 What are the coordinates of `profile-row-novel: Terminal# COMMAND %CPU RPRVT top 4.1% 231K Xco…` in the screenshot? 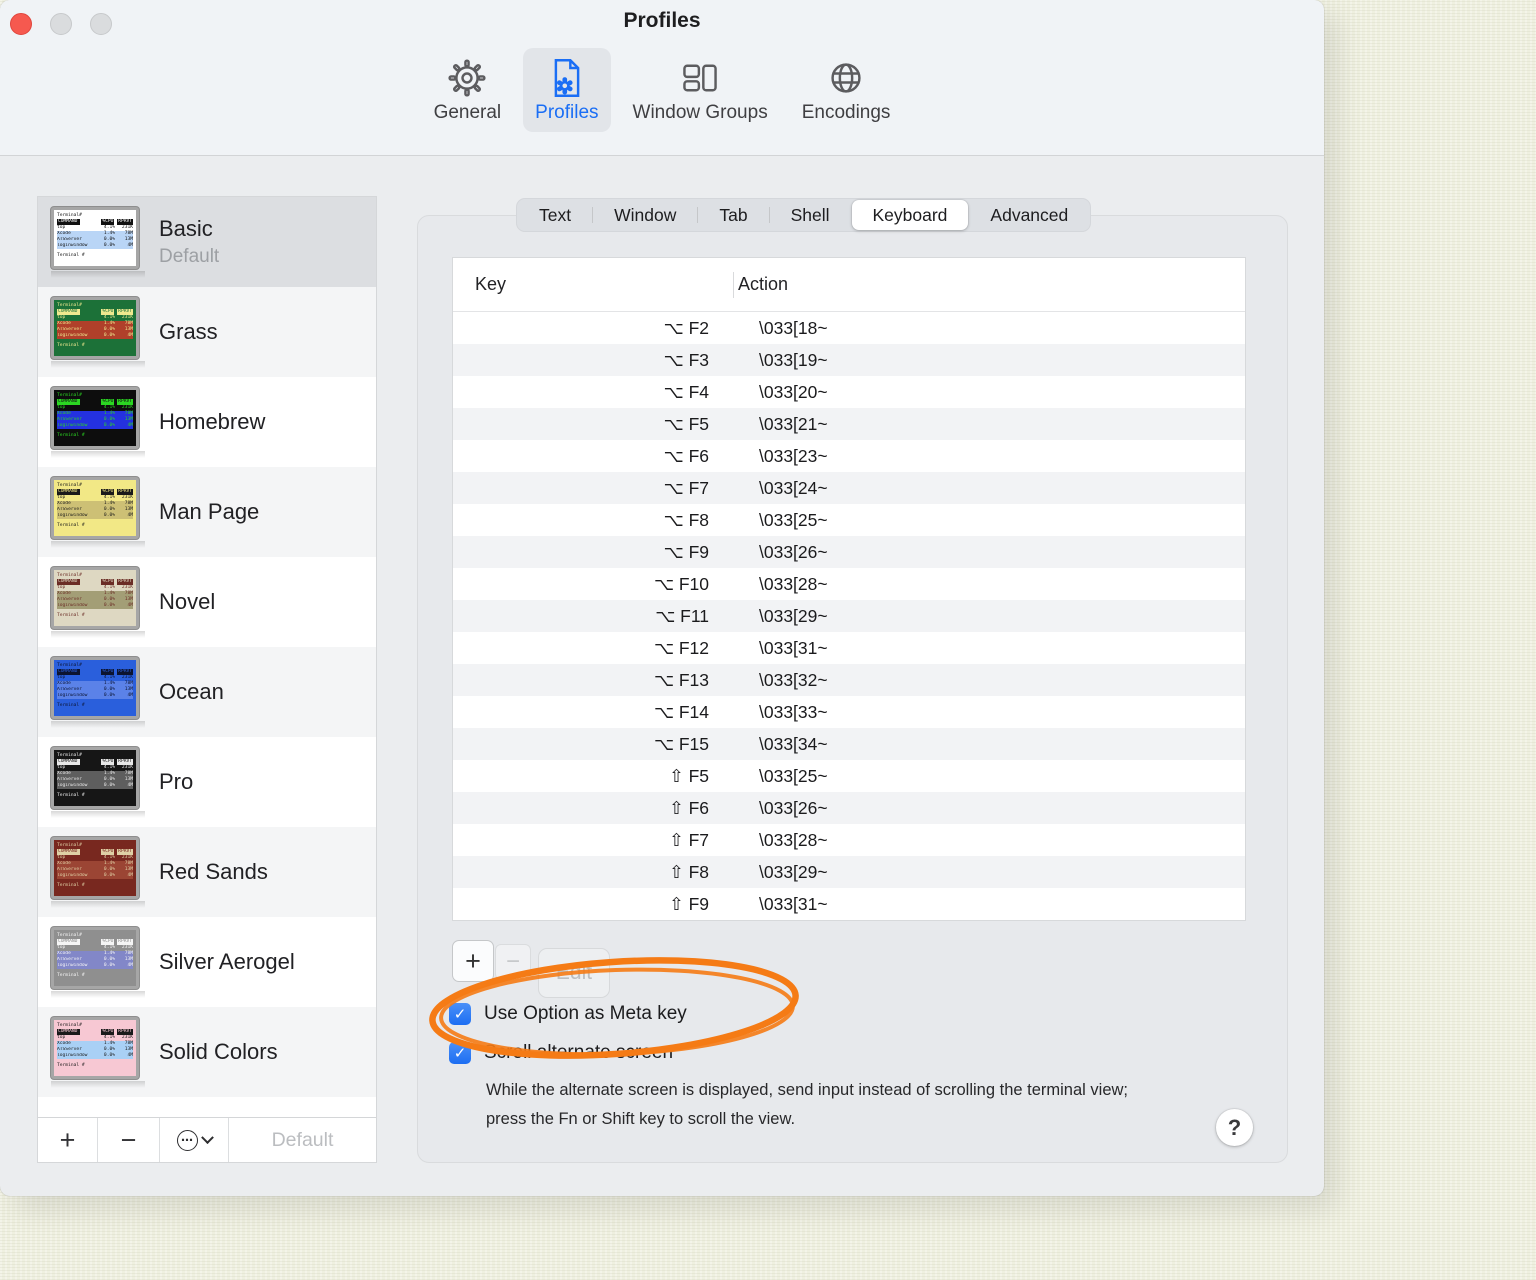 It's located at (207, 602).